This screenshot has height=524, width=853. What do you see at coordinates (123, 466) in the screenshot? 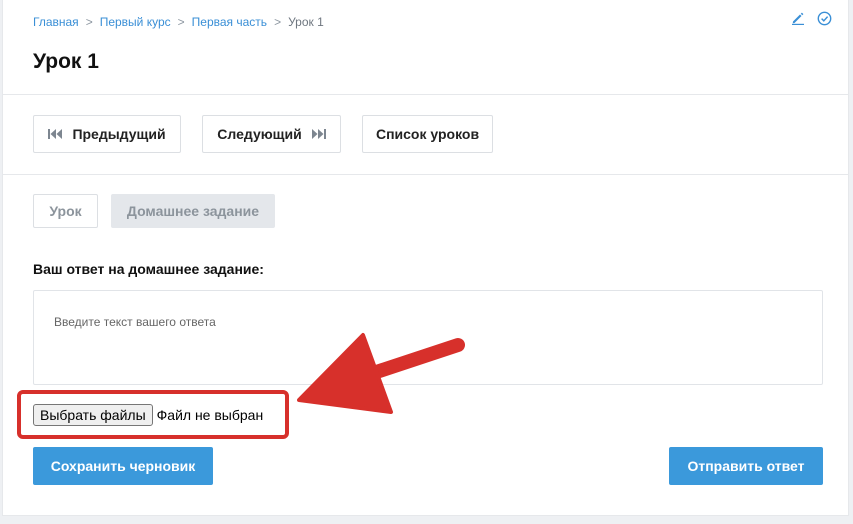
I see `save-draft-button: Сохранить черновик` at bounding box center [123, 466].